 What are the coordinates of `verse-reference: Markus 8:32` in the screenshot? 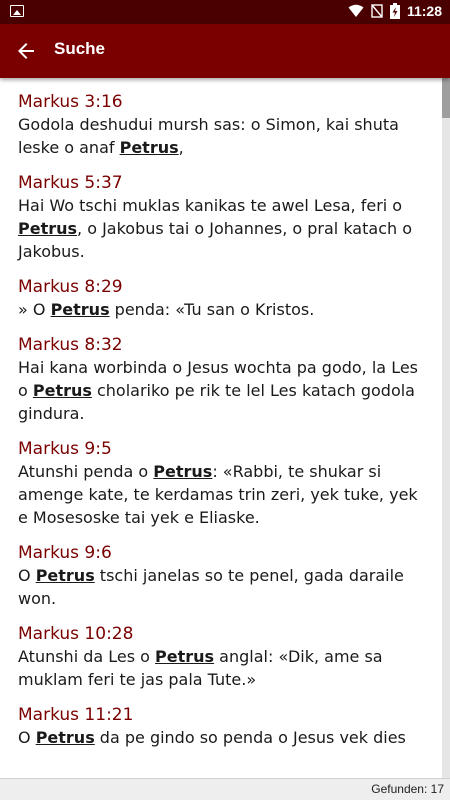 It's located at (70, 345).